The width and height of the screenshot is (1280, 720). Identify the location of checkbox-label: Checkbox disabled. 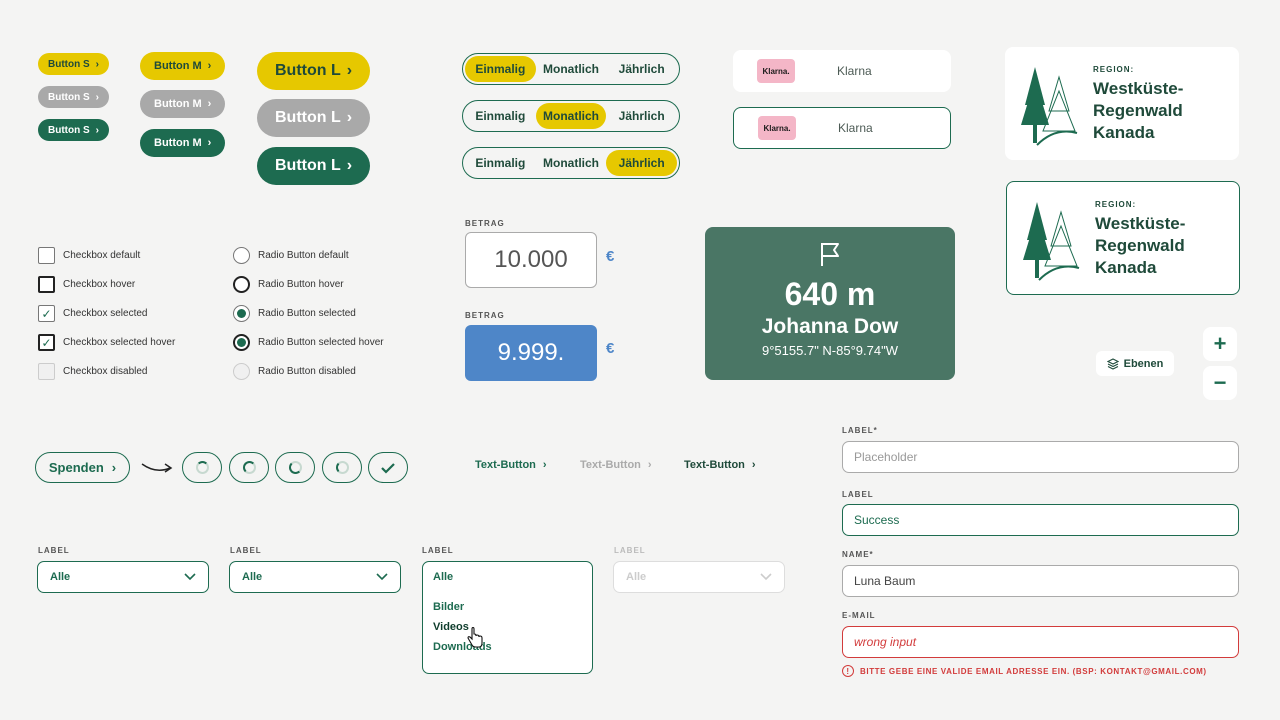
(105, 371).